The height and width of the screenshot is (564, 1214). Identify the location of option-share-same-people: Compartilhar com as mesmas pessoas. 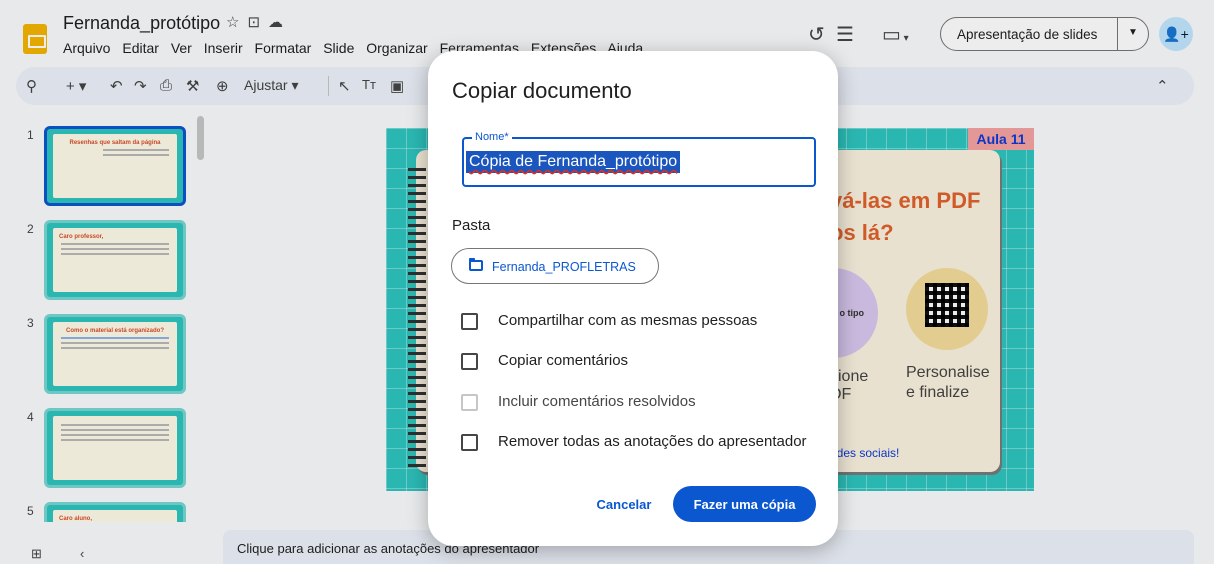
(646, 322).